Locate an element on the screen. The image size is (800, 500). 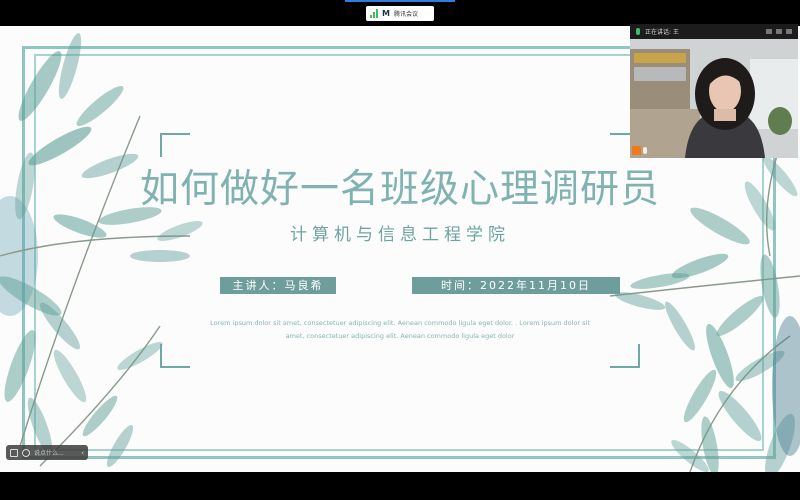
webcam-feed is located at coordinates (714, 98).